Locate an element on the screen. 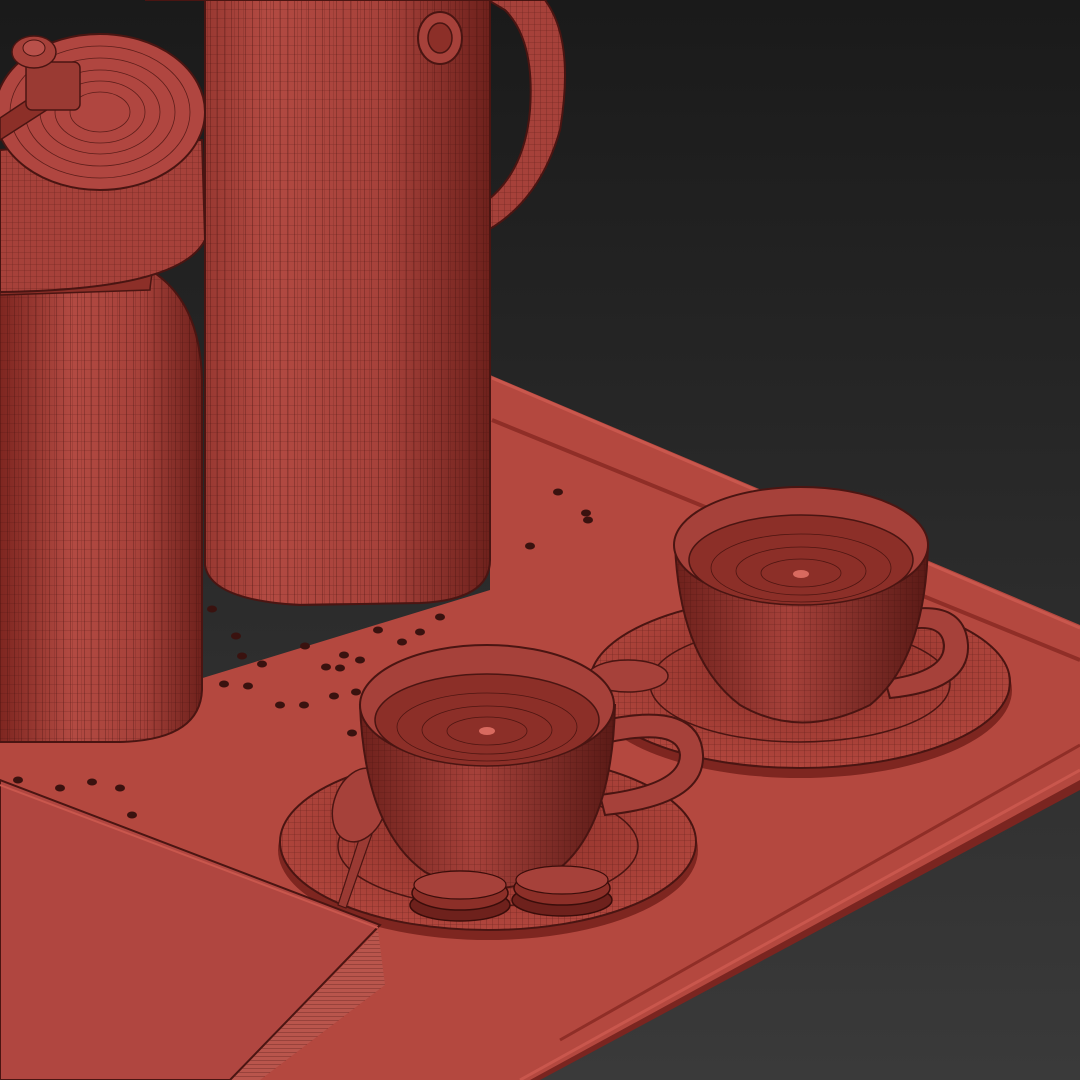 The image size is (1080, 1080). macaron-right is located at coordinates (562, 891).